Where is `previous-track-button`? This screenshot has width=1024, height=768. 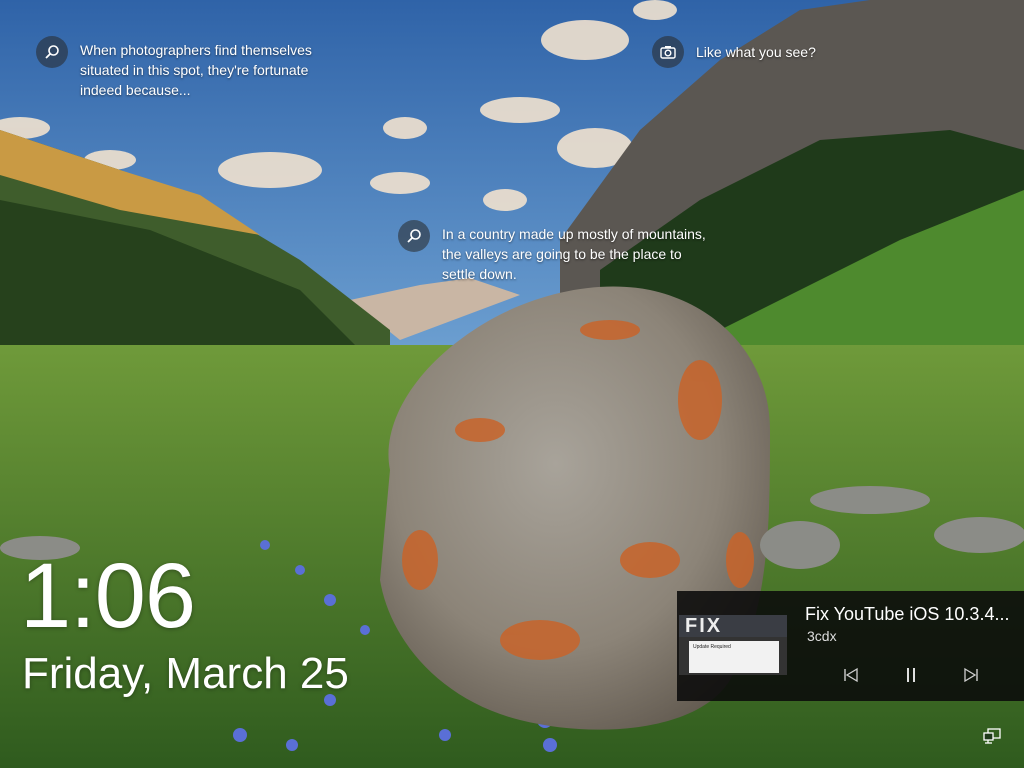 previous-track-button is located at coordinates (851, 675).